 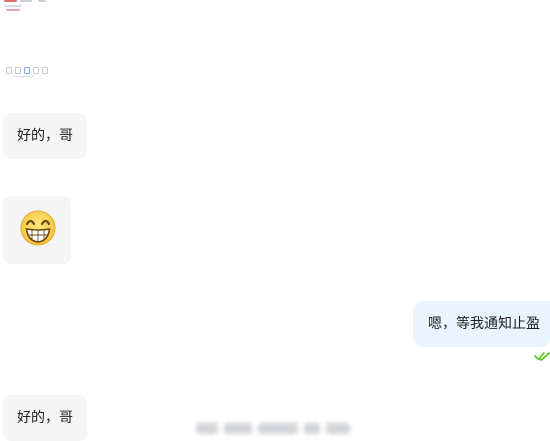 I want to click on grinning-face-icon, so click(x=38, y=228).